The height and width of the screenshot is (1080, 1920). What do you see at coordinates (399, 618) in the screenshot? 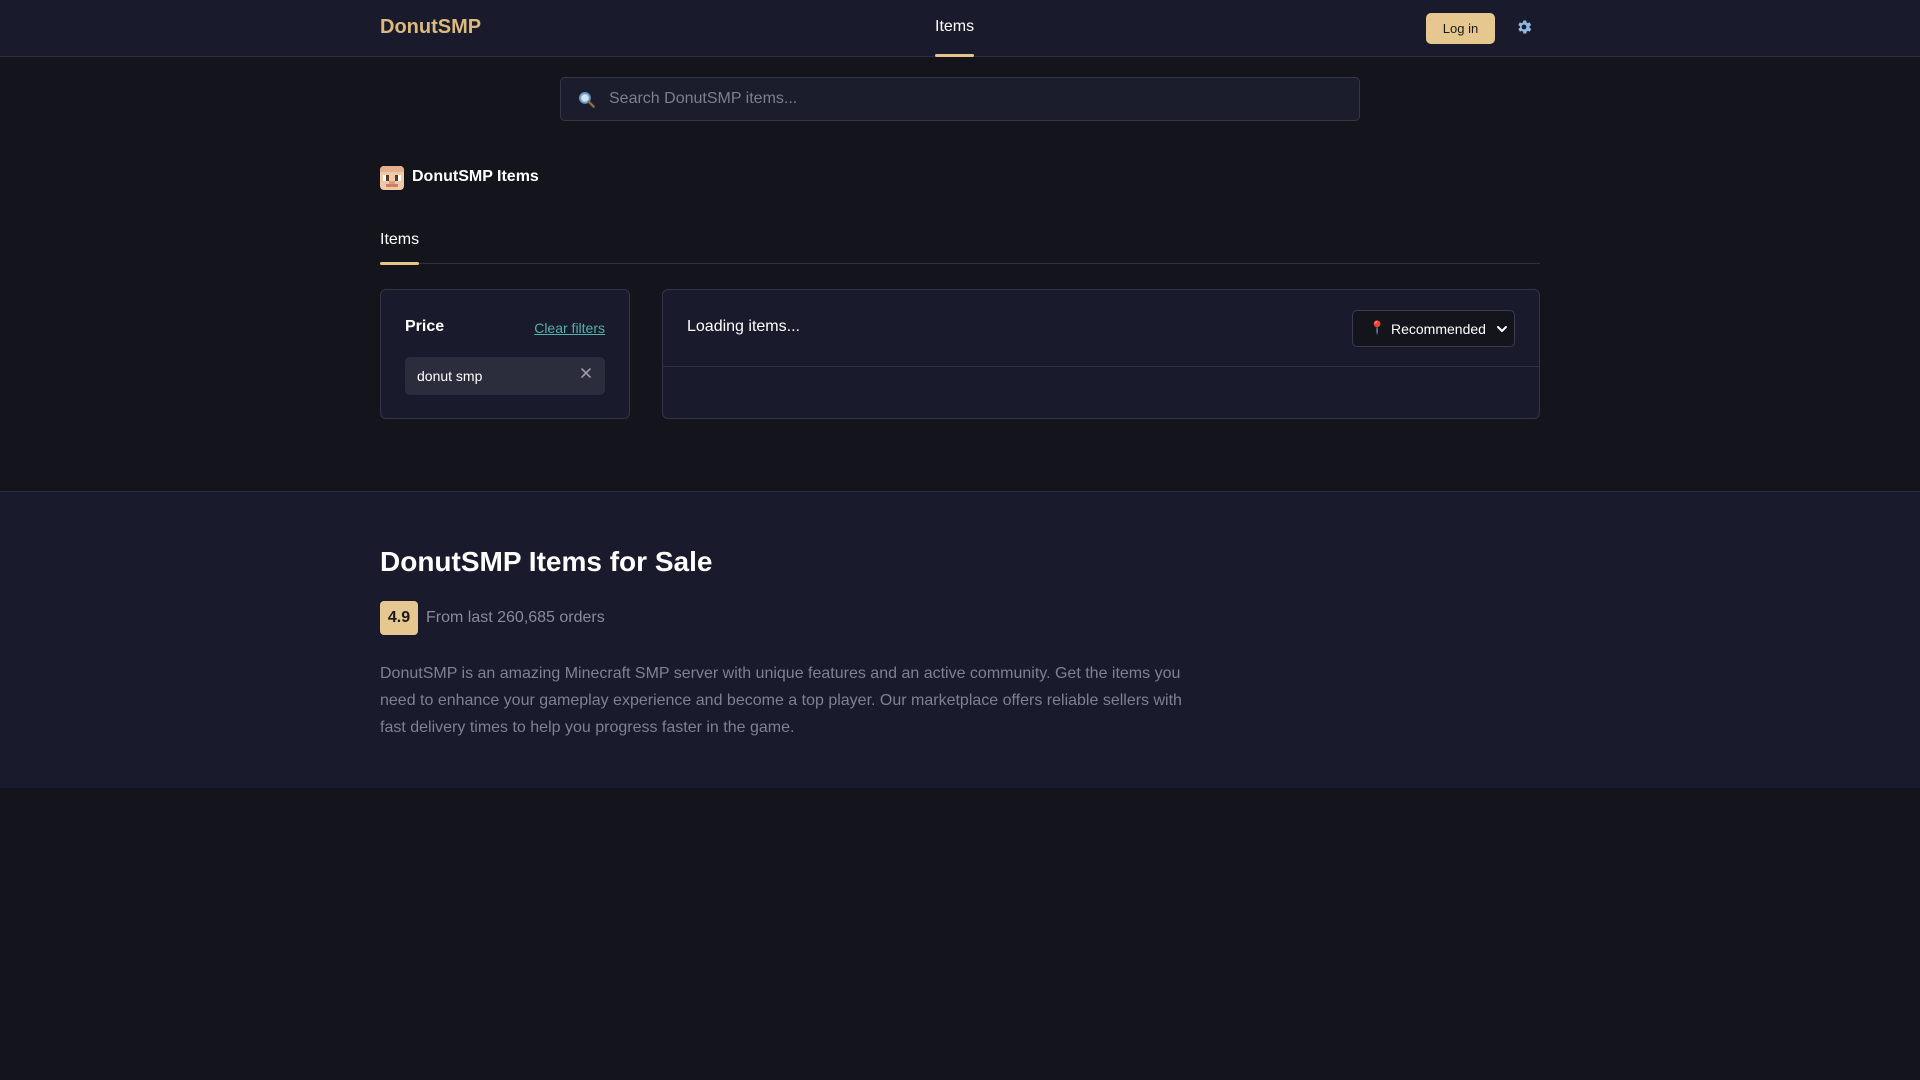
I see `rating-badge: 4.9` at bounding box center [399, 618].